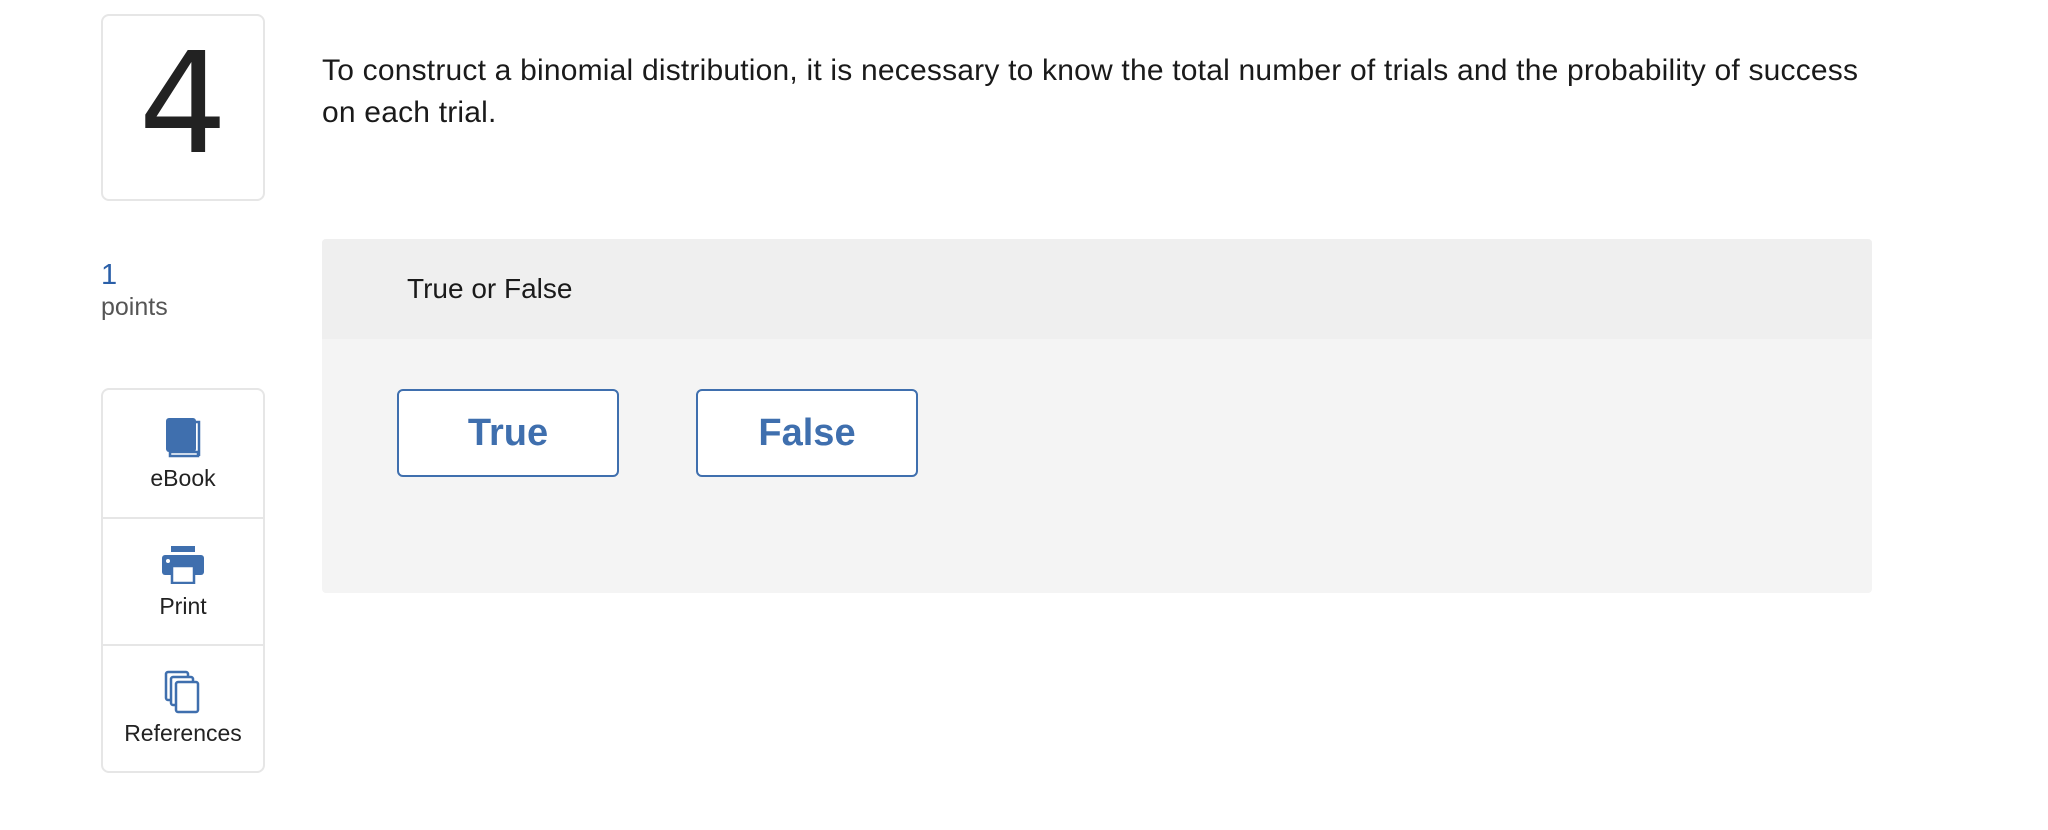 This screenshot has width=2048, height=830. Describe the element at coordinates (183, 437) in the screenshot. I see `book-icon` at that location.